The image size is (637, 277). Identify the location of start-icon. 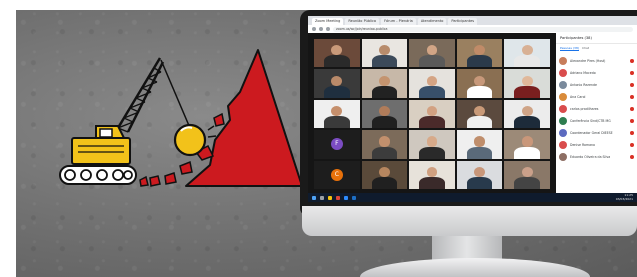
(314, 197).